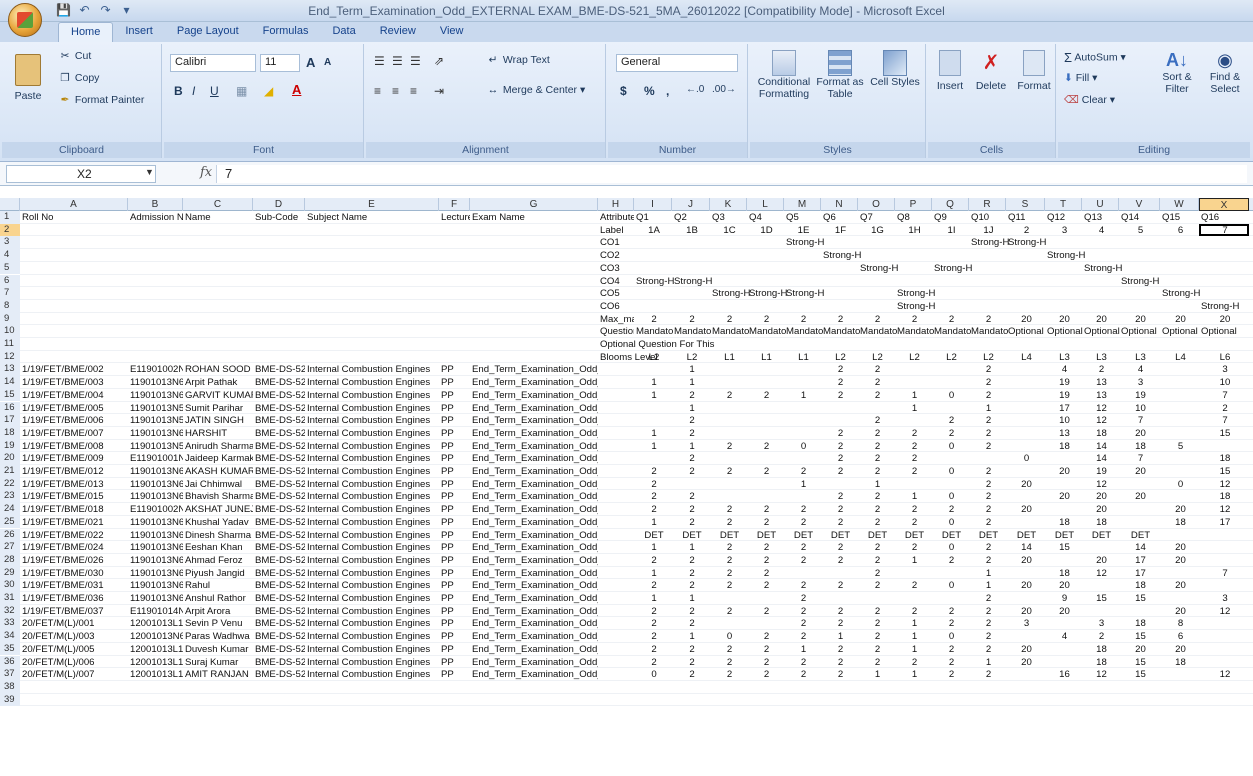  Describe the element at coordinates (10, 611) in the screenshot. I see `row-header-32: 32` at that location.